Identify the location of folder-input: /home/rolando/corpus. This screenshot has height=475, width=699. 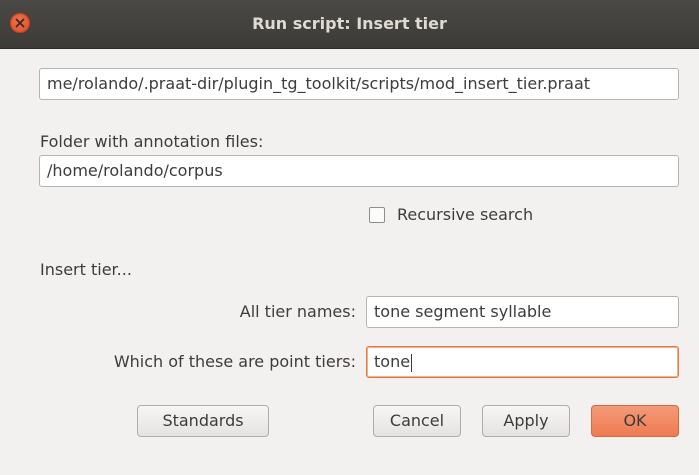
(359, 171).